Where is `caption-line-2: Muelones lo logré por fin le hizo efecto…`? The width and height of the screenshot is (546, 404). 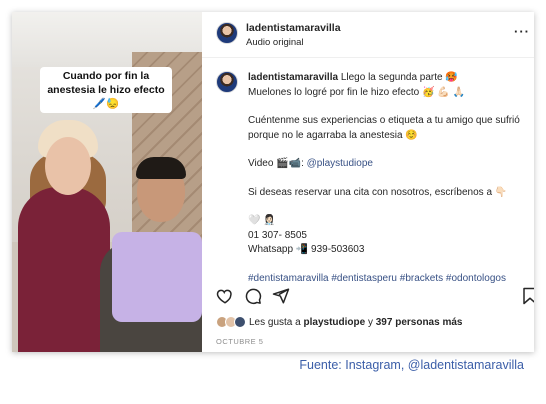
caption-line-2: Muelones lo logré por fin le hizo efecto… is located at coordinates (356, 92).